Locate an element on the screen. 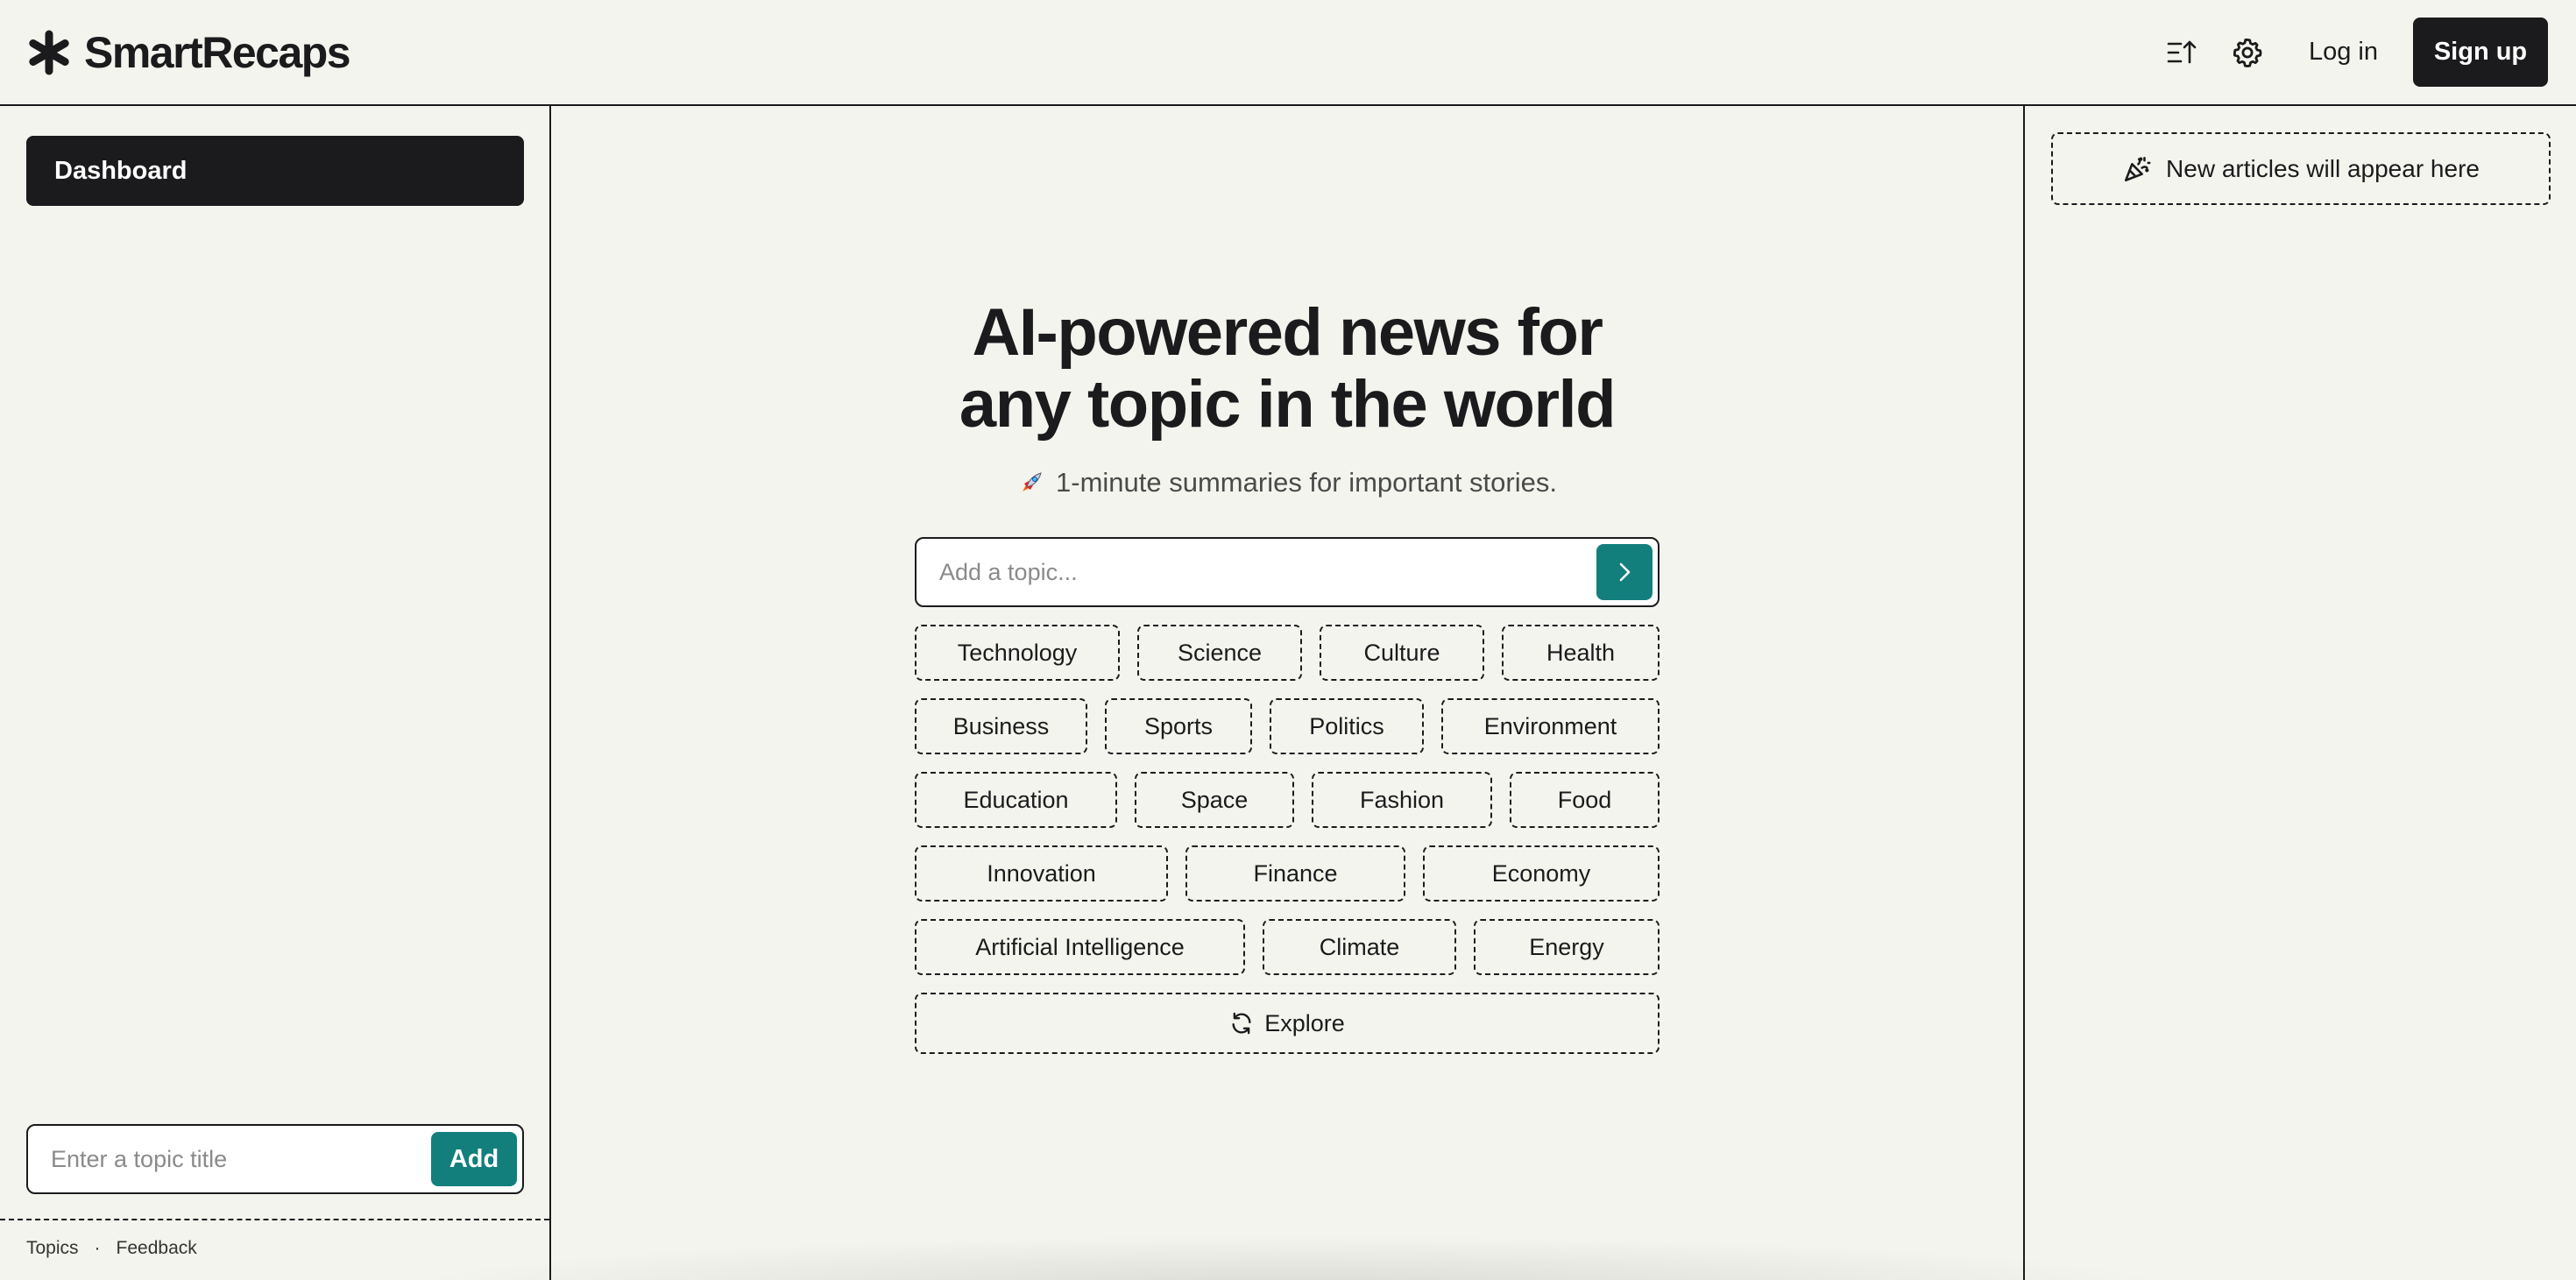 The image size is (2576, 1280). sort-button is located at coordinates (2181, 52).